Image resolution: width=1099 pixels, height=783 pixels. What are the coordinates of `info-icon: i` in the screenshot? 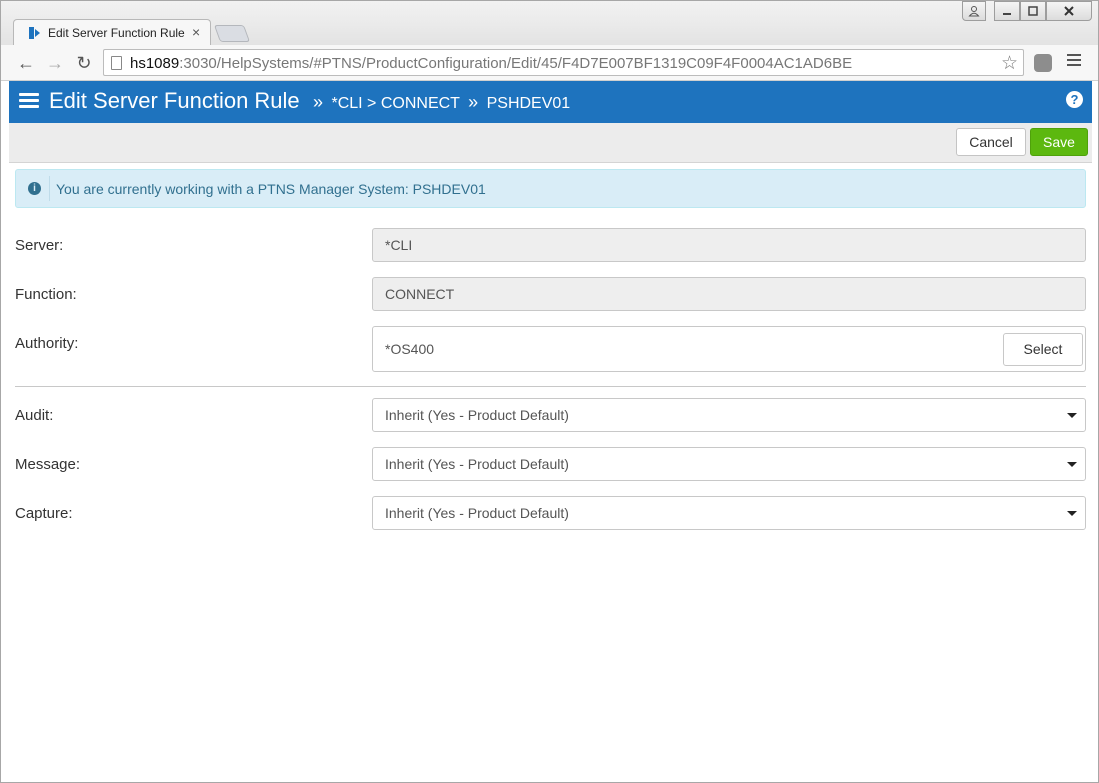 It's located at (34, 188).